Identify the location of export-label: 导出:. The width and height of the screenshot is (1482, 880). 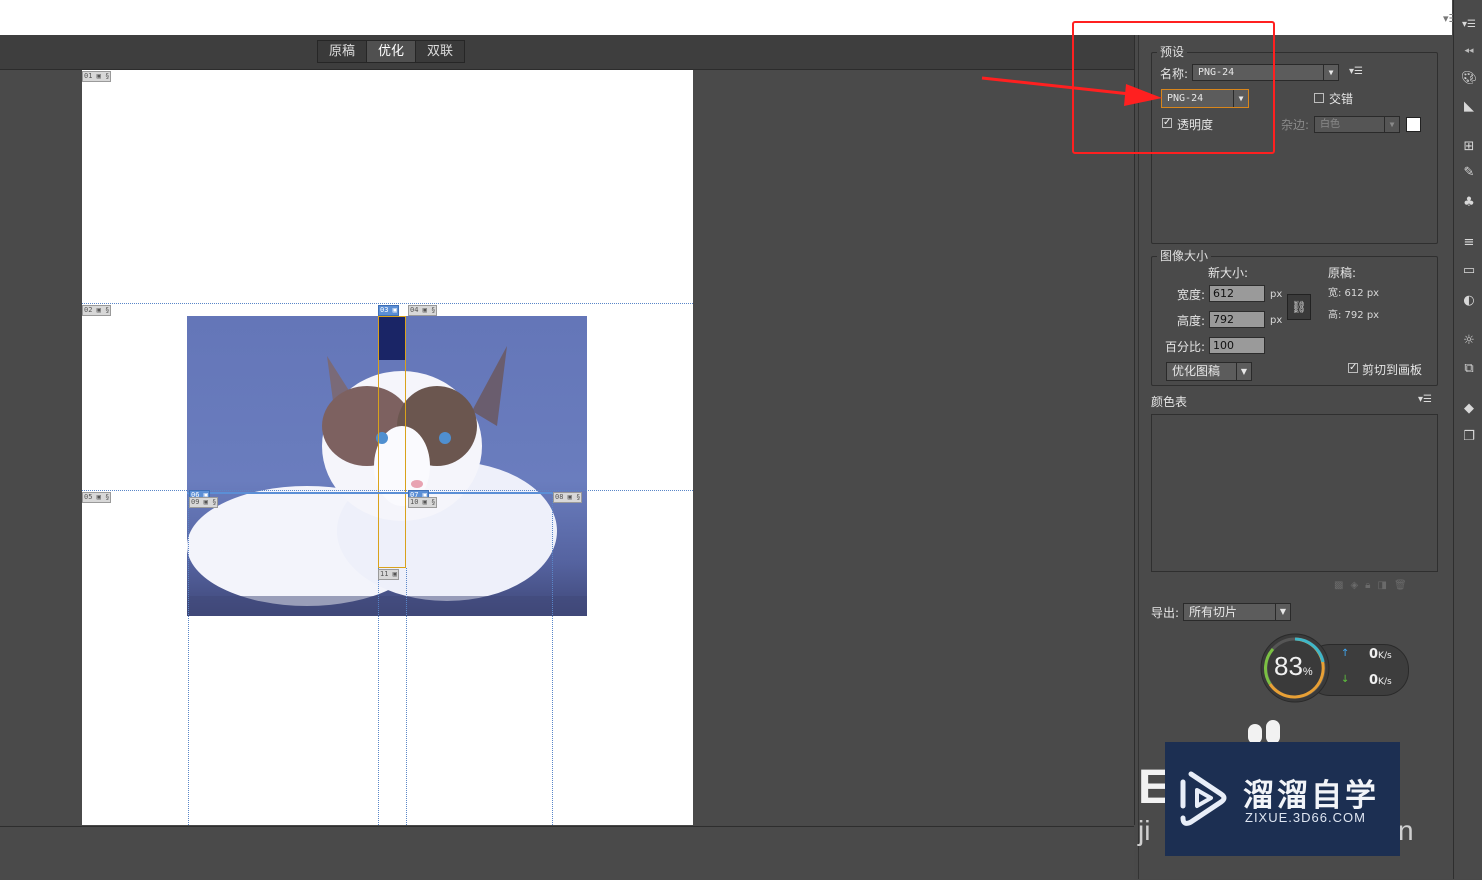
(1165, 613).